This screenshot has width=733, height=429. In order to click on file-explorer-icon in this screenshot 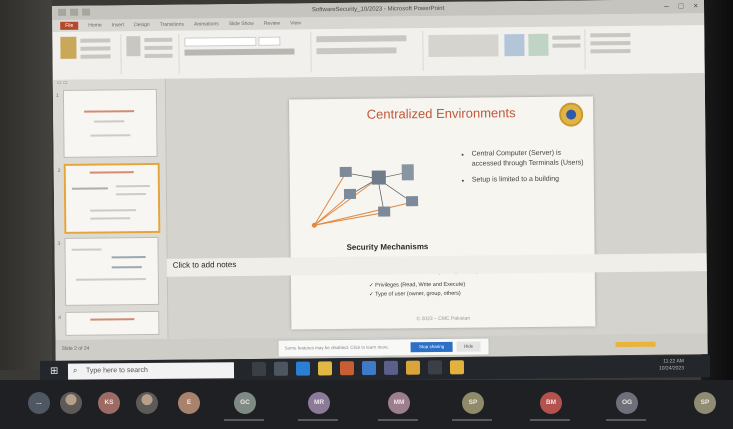, I will do `click(325, 368)`.